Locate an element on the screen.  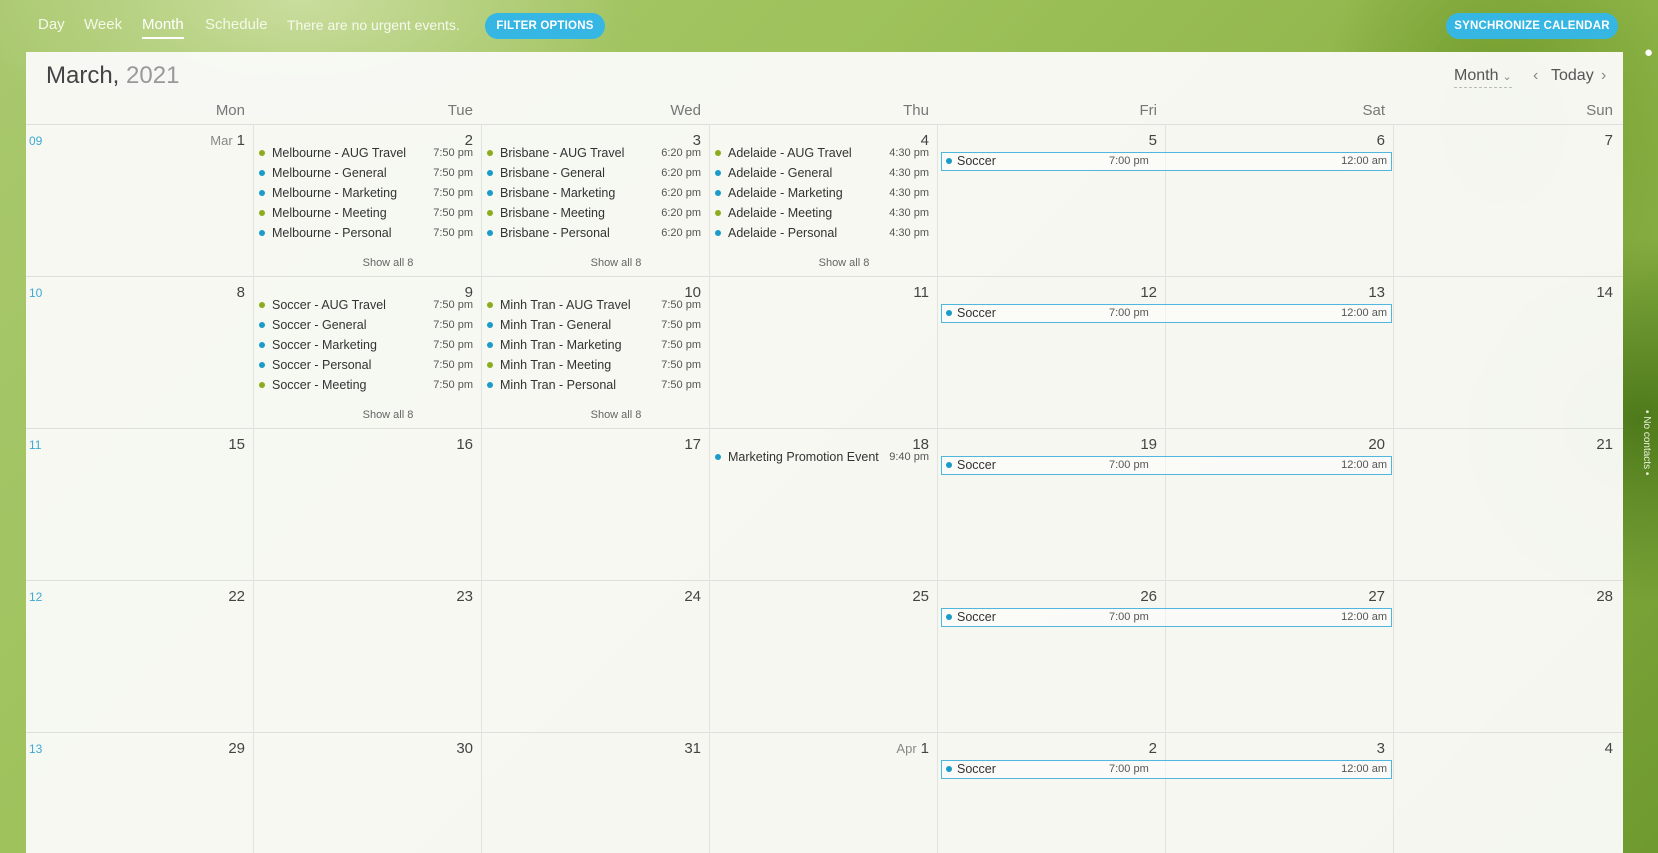
event-item: Minh Tran - Marketing 7:50 pm is located at coordinates (594, 345).